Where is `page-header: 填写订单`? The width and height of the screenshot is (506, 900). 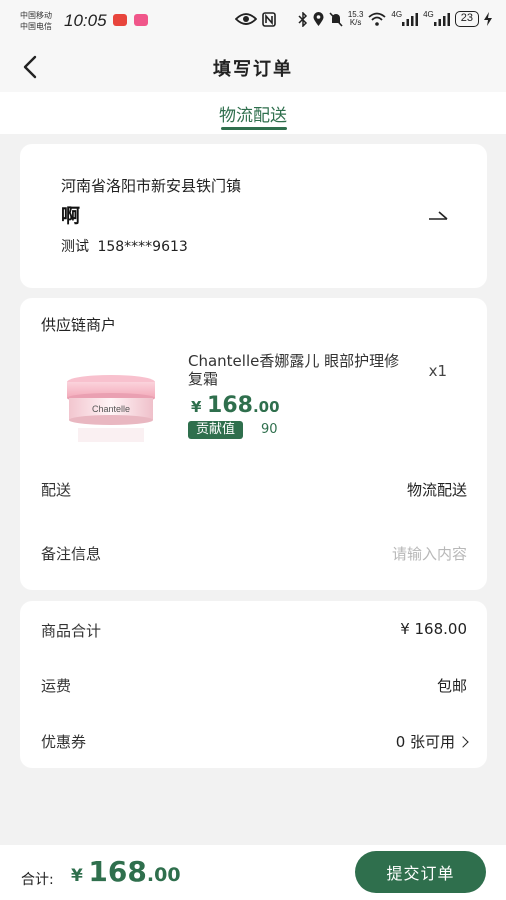 page-header: 填写订单 is located at coordinates (253, 67).